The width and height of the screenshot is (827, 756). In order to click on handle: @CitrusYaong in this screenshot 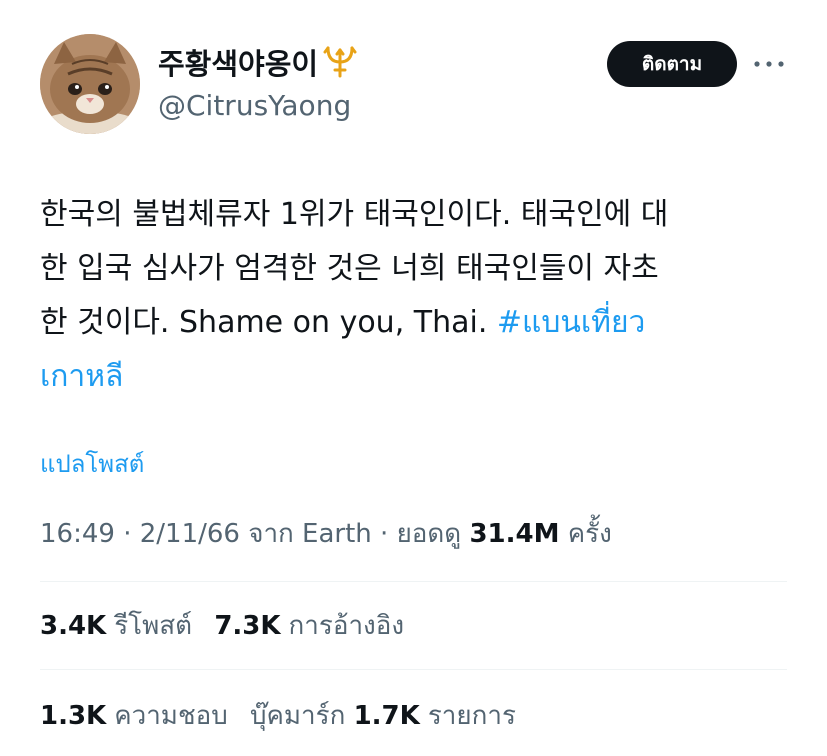, I will do `click(254, 106)`.